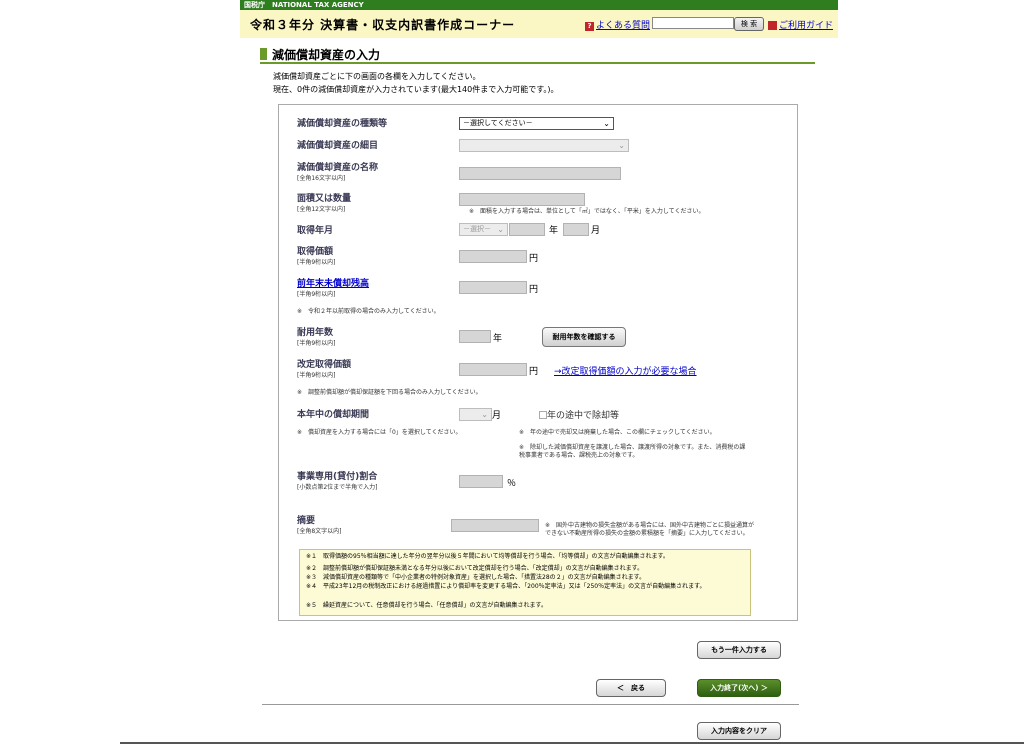 Image resolution: width=1024 pixels, height=744 pixels. Describe the element at coordinates (316, 294) in the screenshot. I see `prev-balance-sublabel: [半角9桁以内]` at that location.